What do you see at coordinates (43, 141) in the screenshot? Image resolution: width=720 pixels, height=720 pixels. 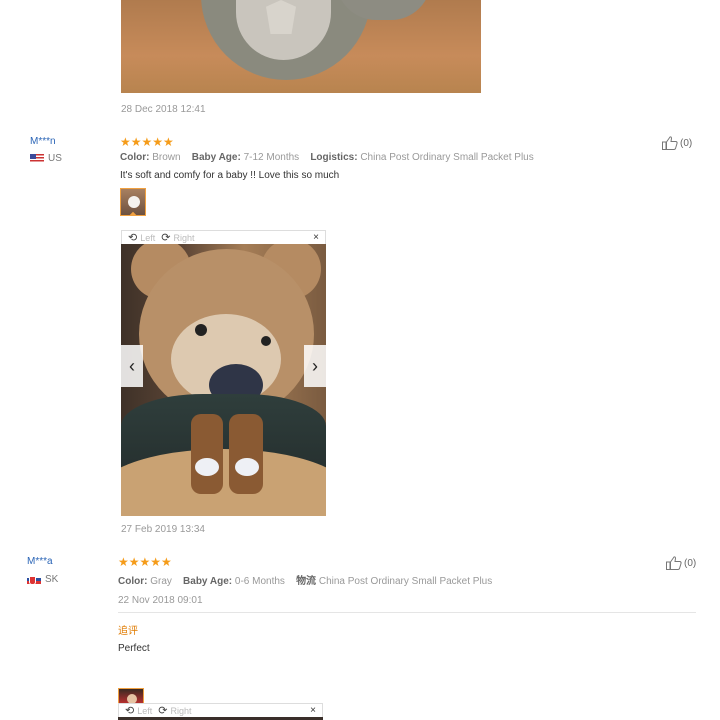 I see `reviewer-name: M***n` at bounding box center [43, 141].